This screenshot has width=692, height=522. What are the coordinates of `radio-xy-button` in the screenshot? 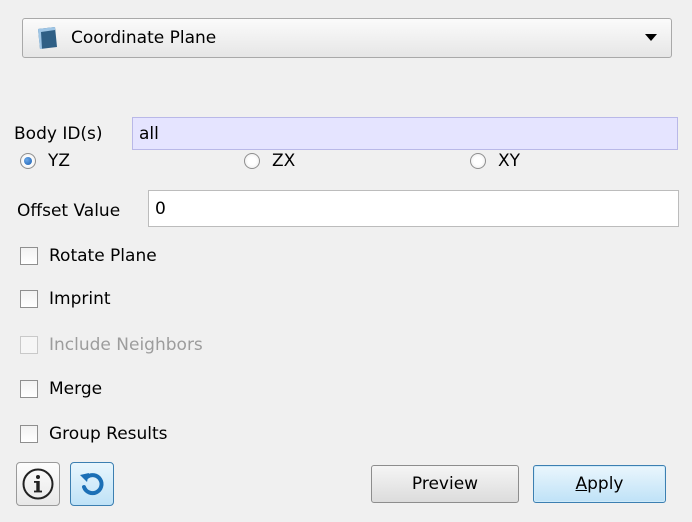 It's located at (478, 161).